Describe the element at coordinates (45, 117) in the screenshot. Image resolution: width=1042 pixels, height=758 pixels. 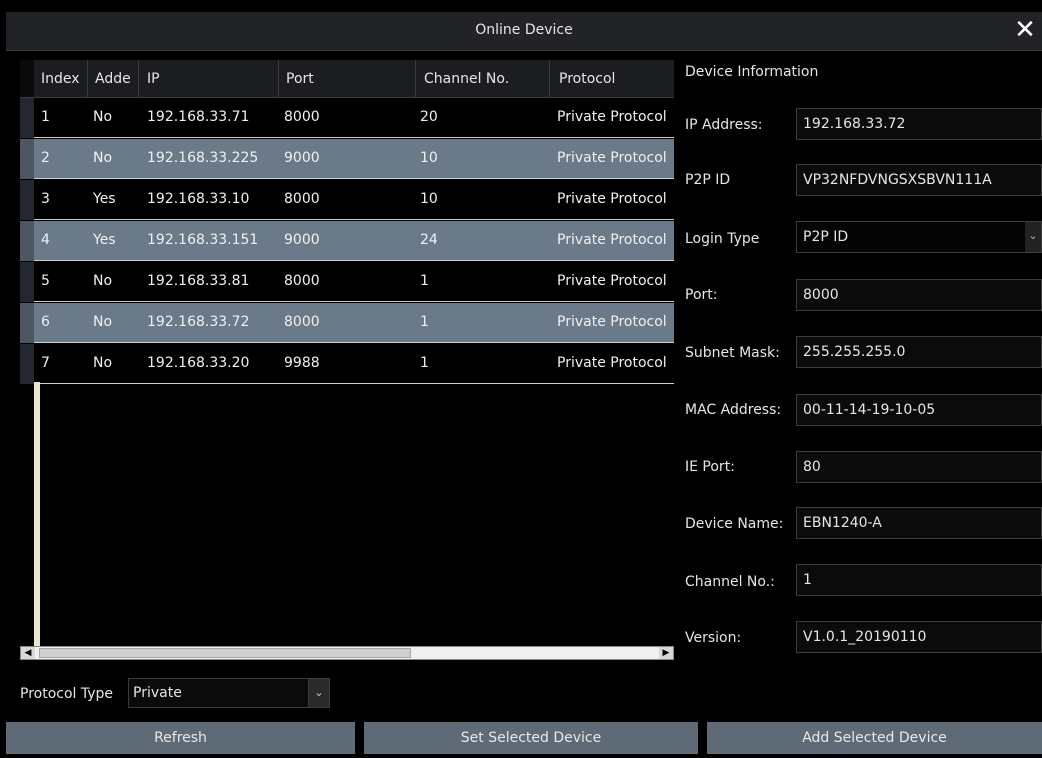
I see `cell-index: 1` at that location.